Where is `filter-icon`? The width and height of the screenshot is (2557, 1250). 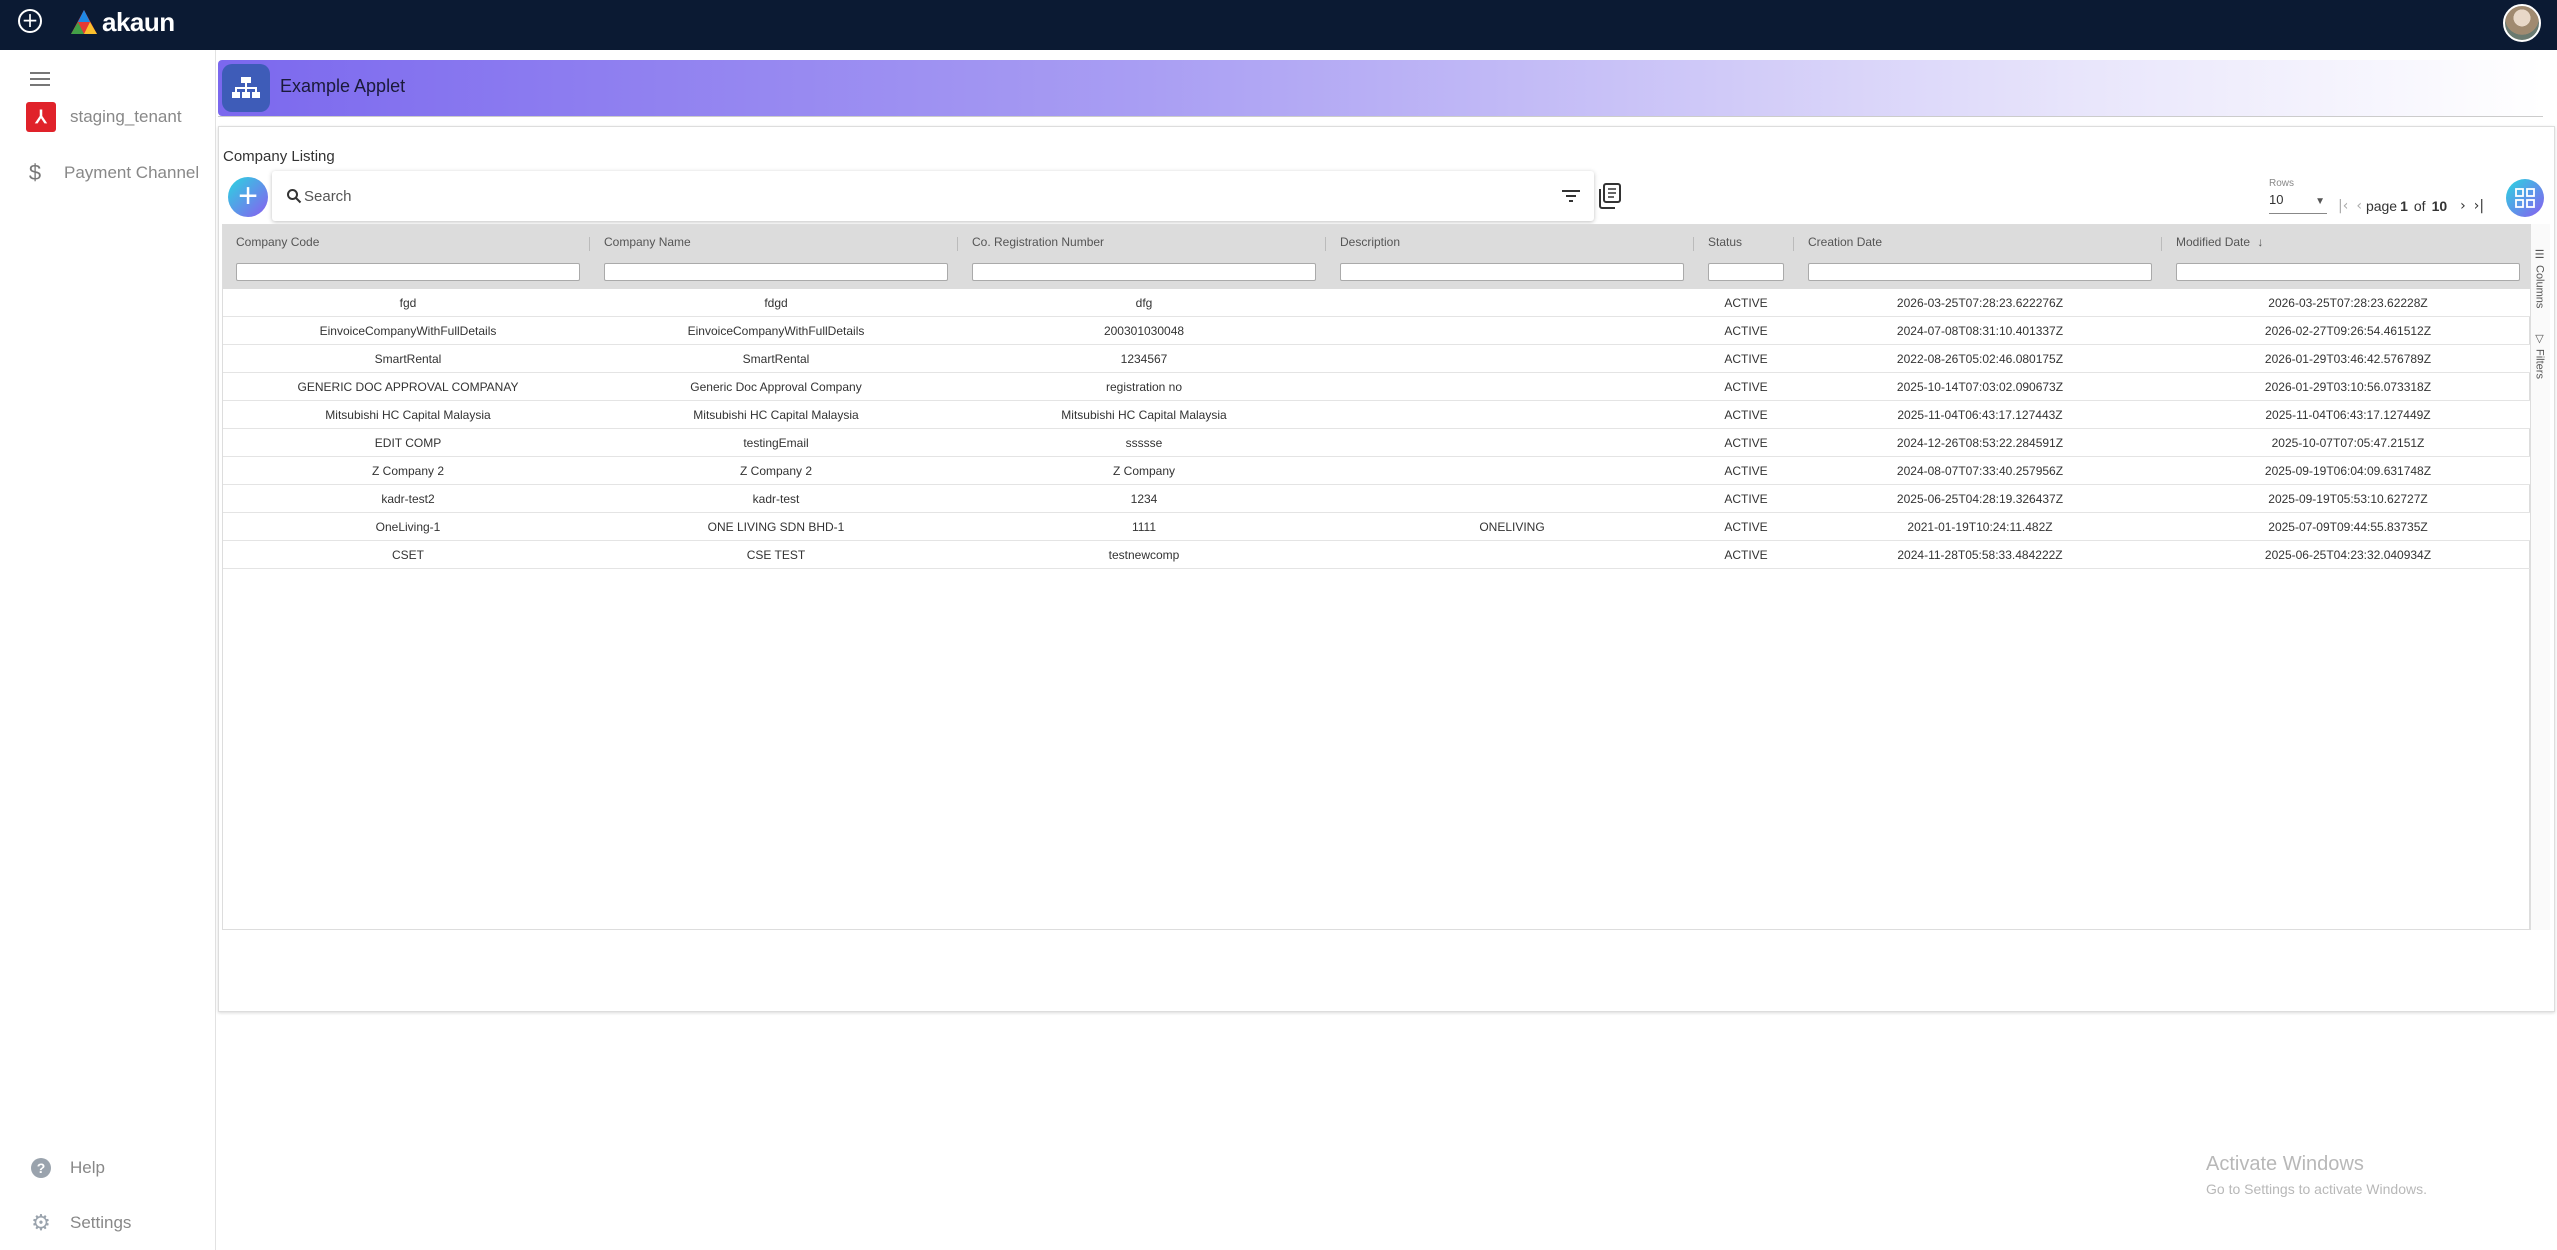 filter-icon is located at coordinates (1571, 196).